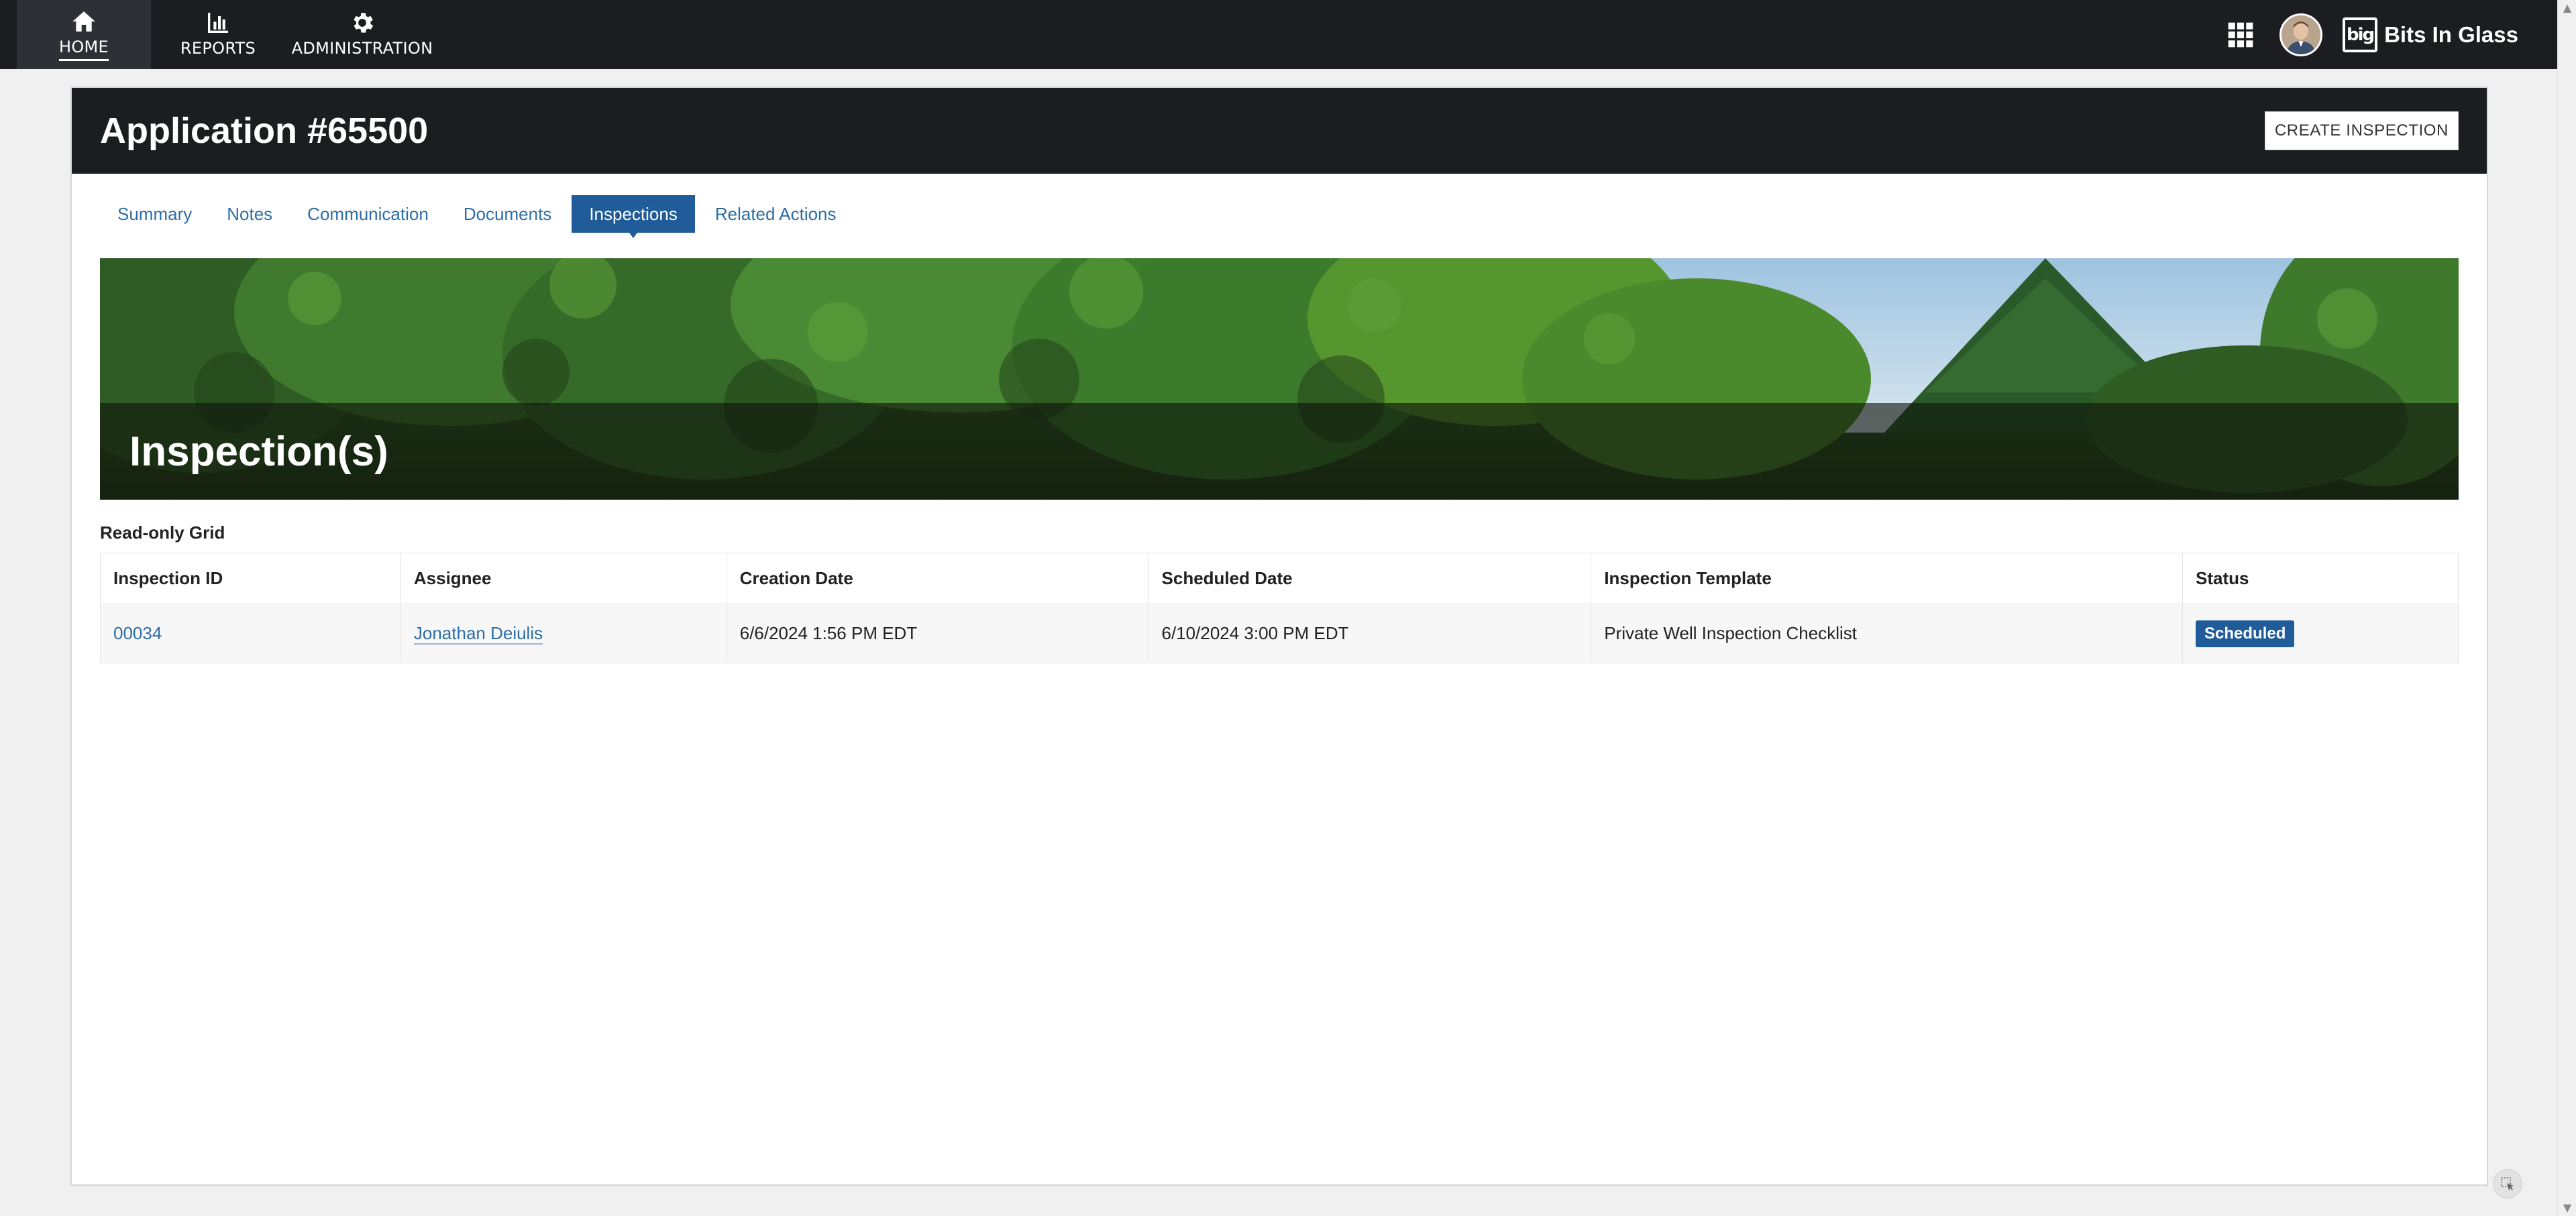  I want to click on tab-notes: Notes, so click(249, 214).